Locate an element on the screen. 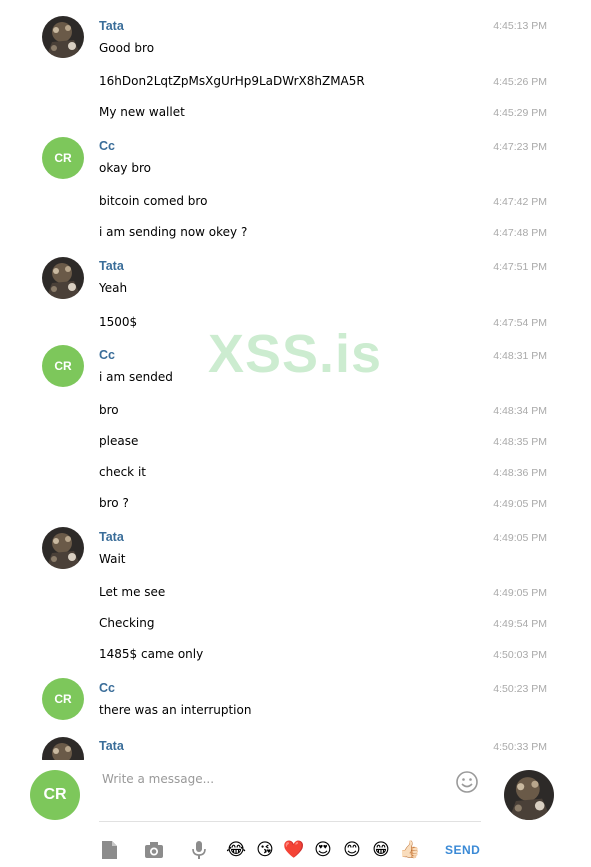 The width and height of the screenshot is (591, 867). smiley-icon is located at coordinates (467, 782).